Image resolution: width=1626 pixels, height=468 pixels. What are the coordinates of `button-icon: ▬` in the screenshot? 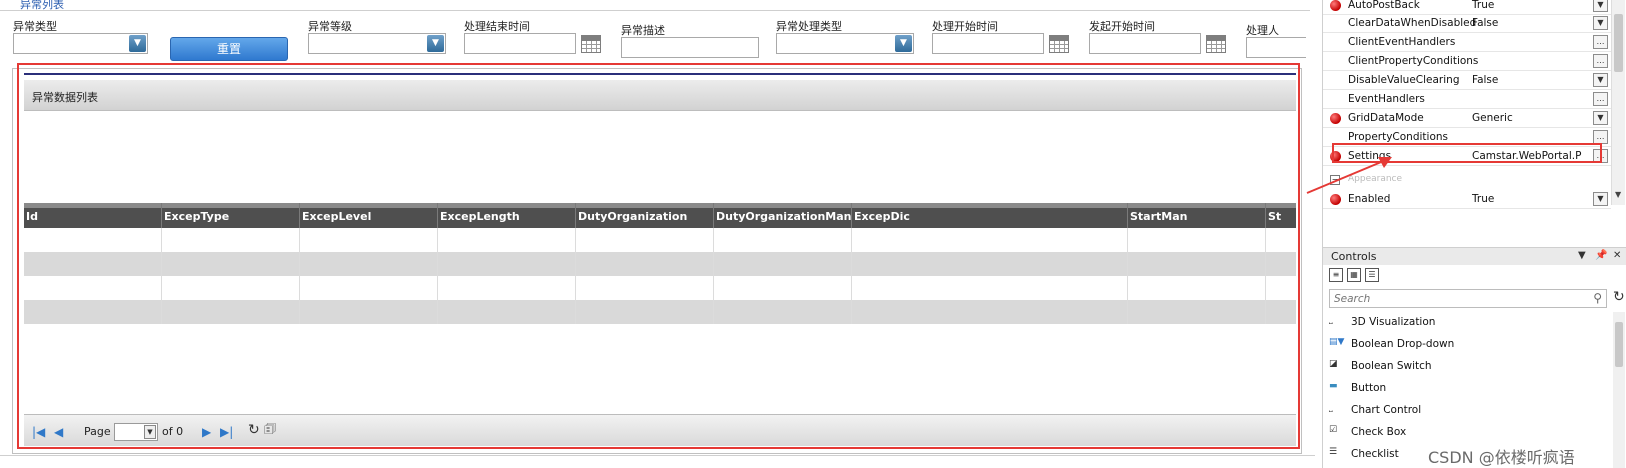 It's located at (1333, 386).